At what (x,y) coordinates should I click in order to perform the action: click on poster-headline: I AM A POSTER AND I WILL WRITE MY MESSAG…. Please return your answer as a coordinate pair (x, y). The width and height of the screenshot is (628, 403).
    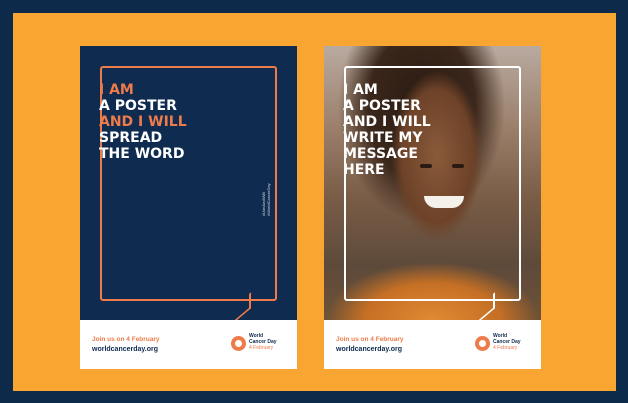
    Looking at the image, I should click on (423, 130).